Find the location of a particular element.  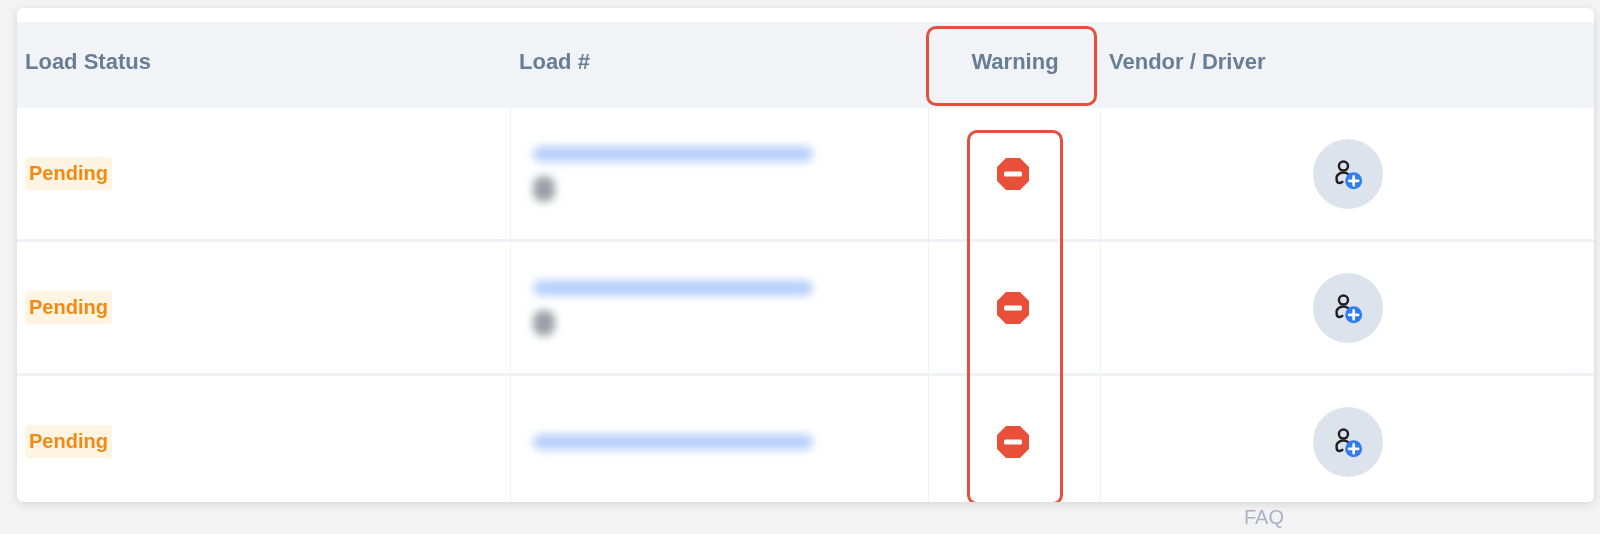

column-header: Load # is located at coordinates (554, 62).